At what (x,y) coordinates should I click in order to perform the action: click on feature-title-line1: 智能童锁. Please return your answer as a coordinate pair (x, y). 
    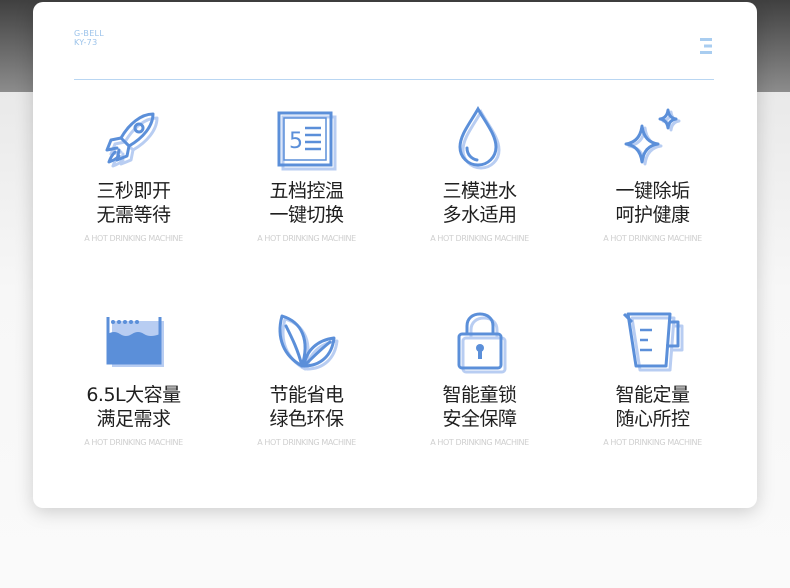
    Looking at the image, I should click on (479, 395).